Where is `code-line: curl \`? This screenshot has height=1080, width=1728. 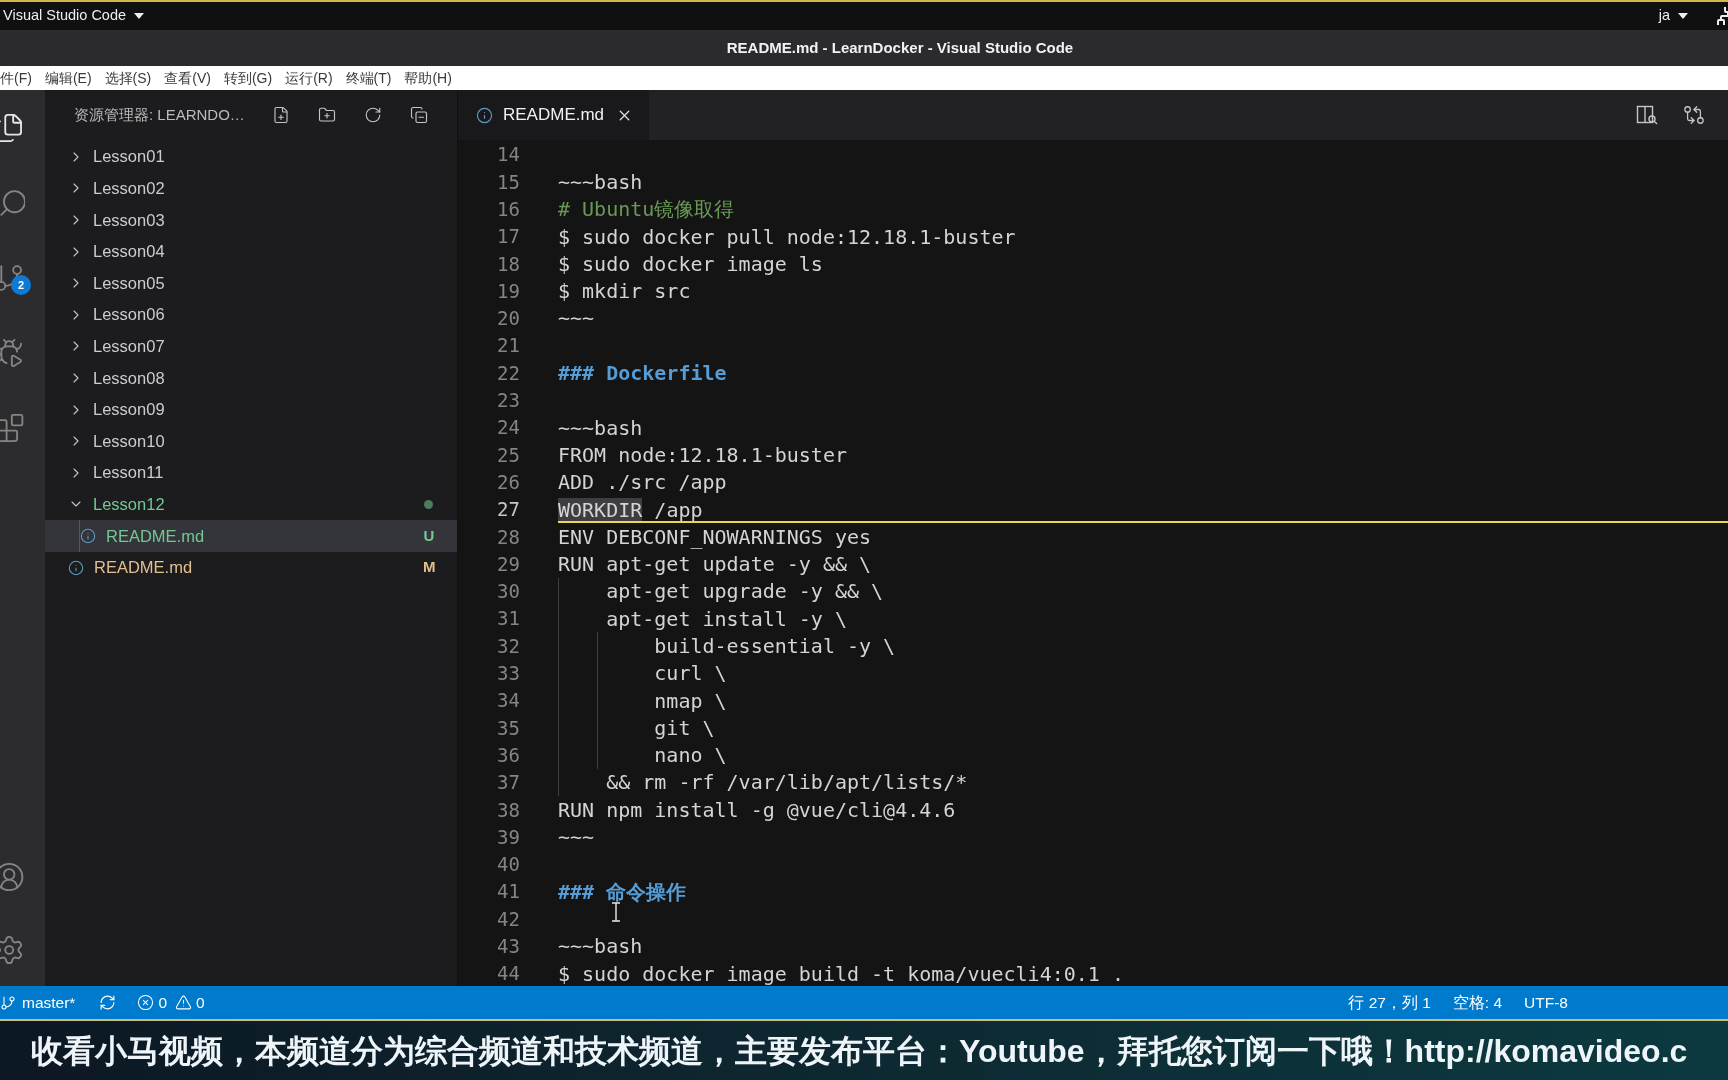 code-line: curl \ is located at coordinates (690, 674).